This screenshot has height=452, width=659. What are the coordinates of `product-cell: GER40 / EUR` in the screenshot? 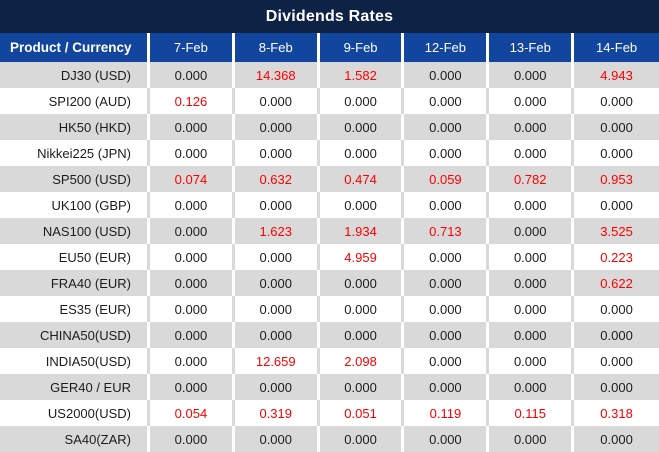 It's located at (75, 387).